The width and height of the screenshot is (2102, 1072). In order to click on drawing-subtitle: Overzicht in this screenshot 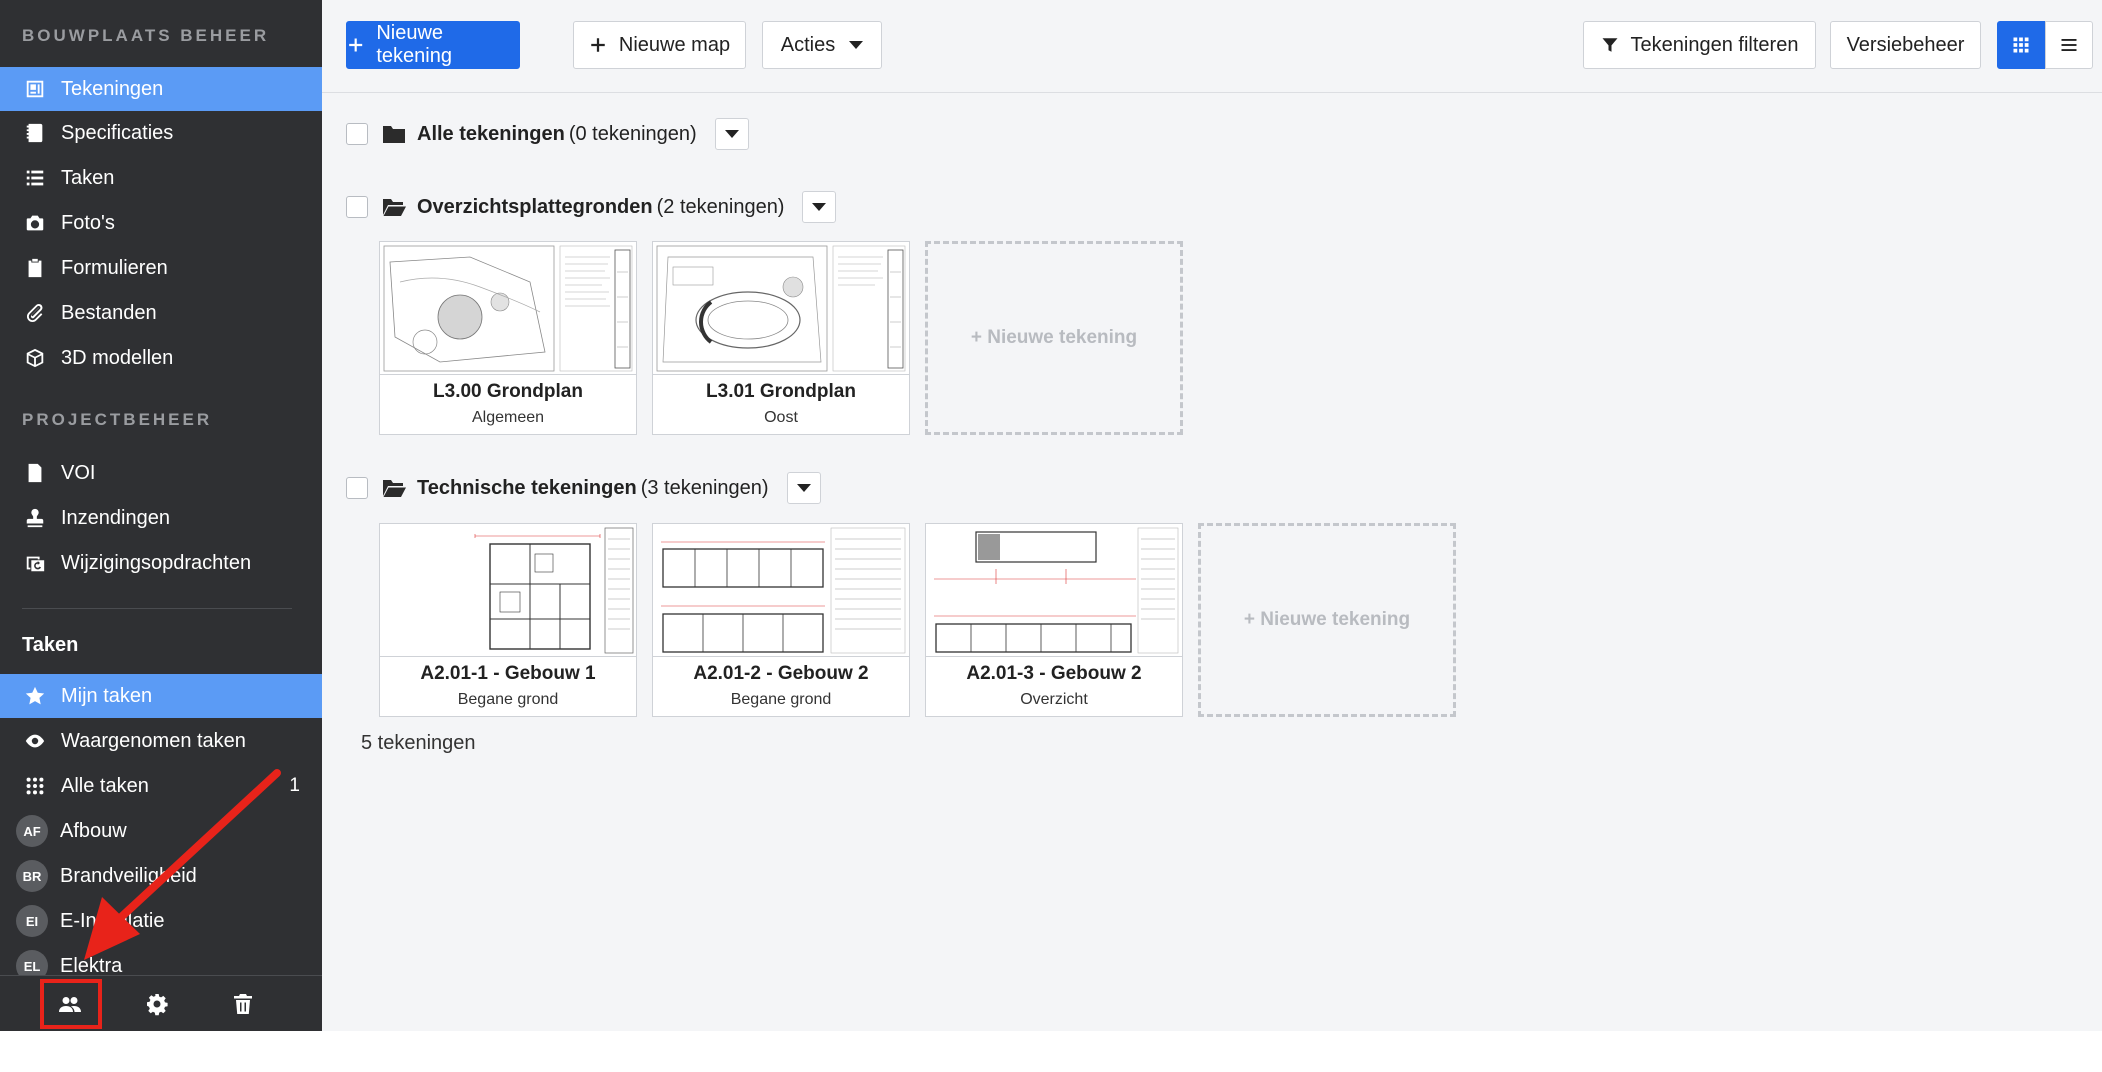, I will do `click(1054, 699)`.